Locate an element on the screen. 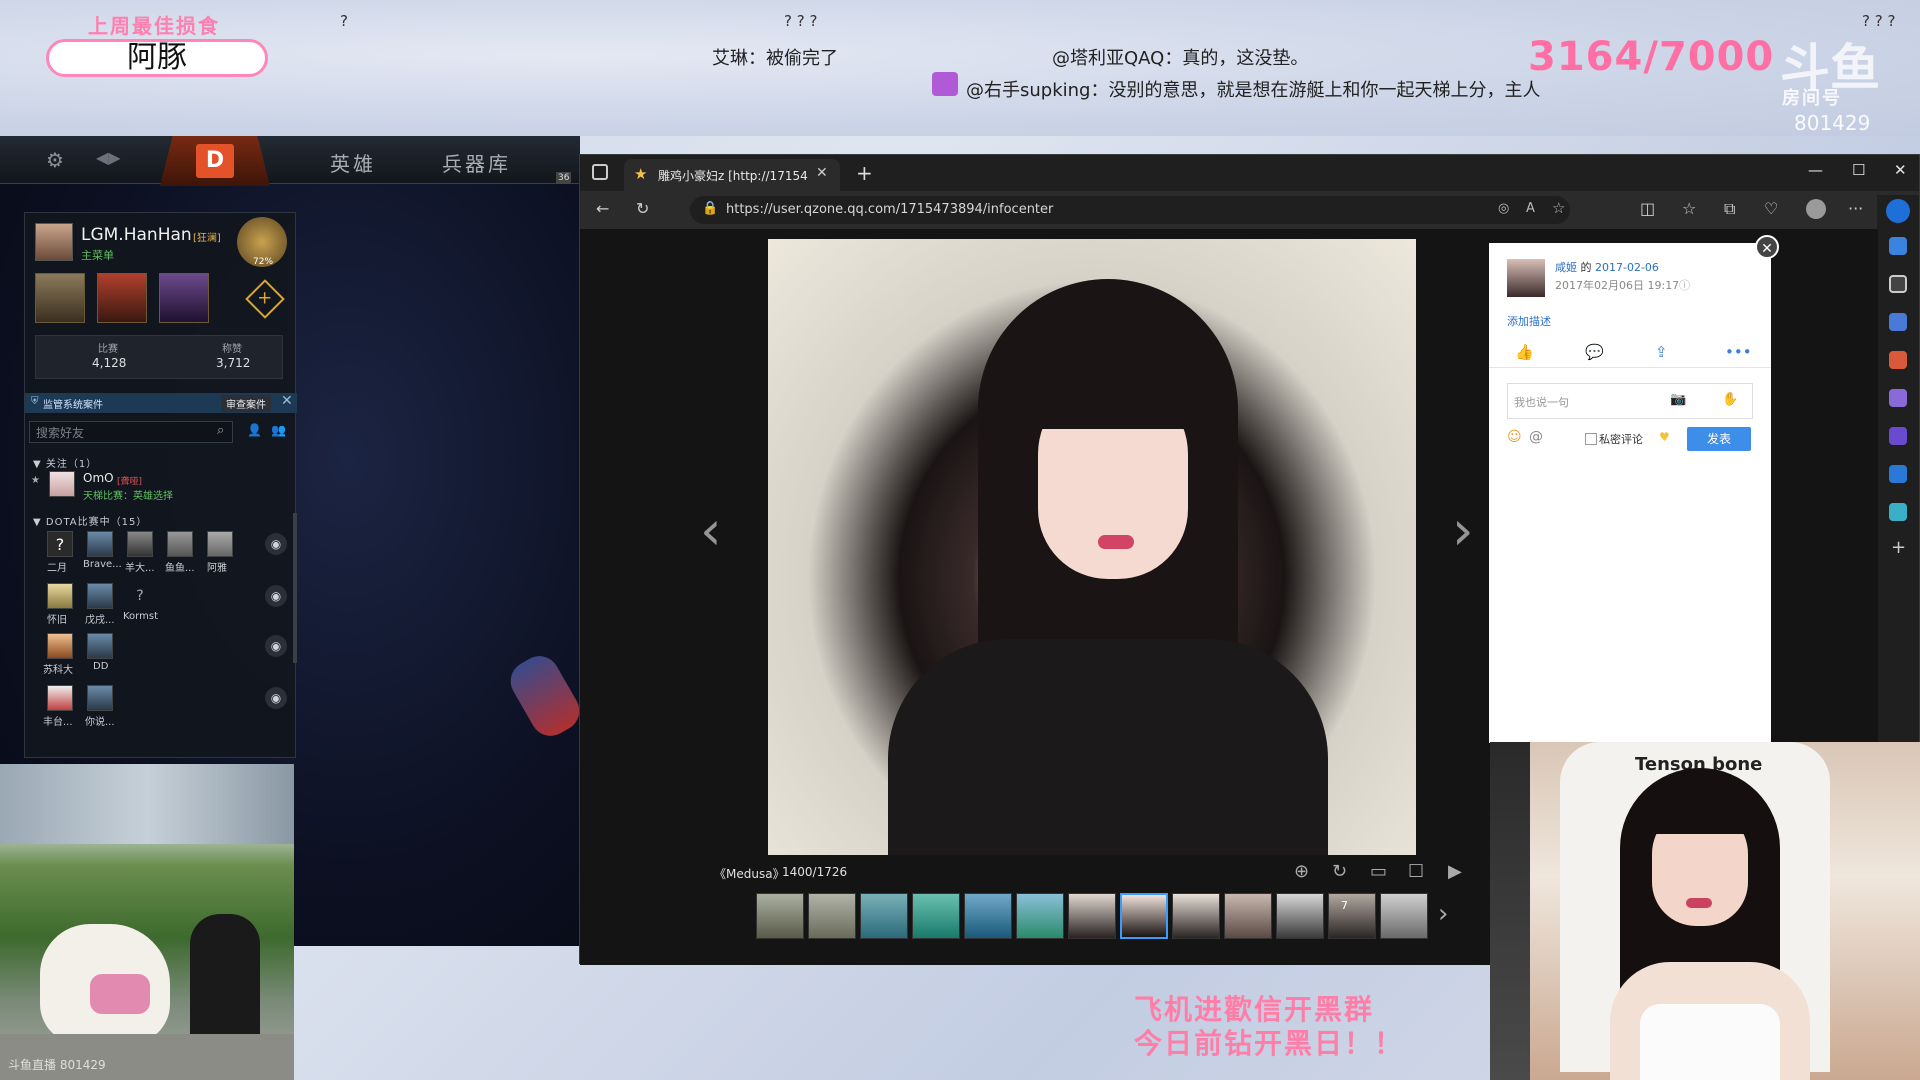 The height and width of the screenshot is (1080, 1920). add-friend-icon: 👤 is located at coordinates (254, 430).